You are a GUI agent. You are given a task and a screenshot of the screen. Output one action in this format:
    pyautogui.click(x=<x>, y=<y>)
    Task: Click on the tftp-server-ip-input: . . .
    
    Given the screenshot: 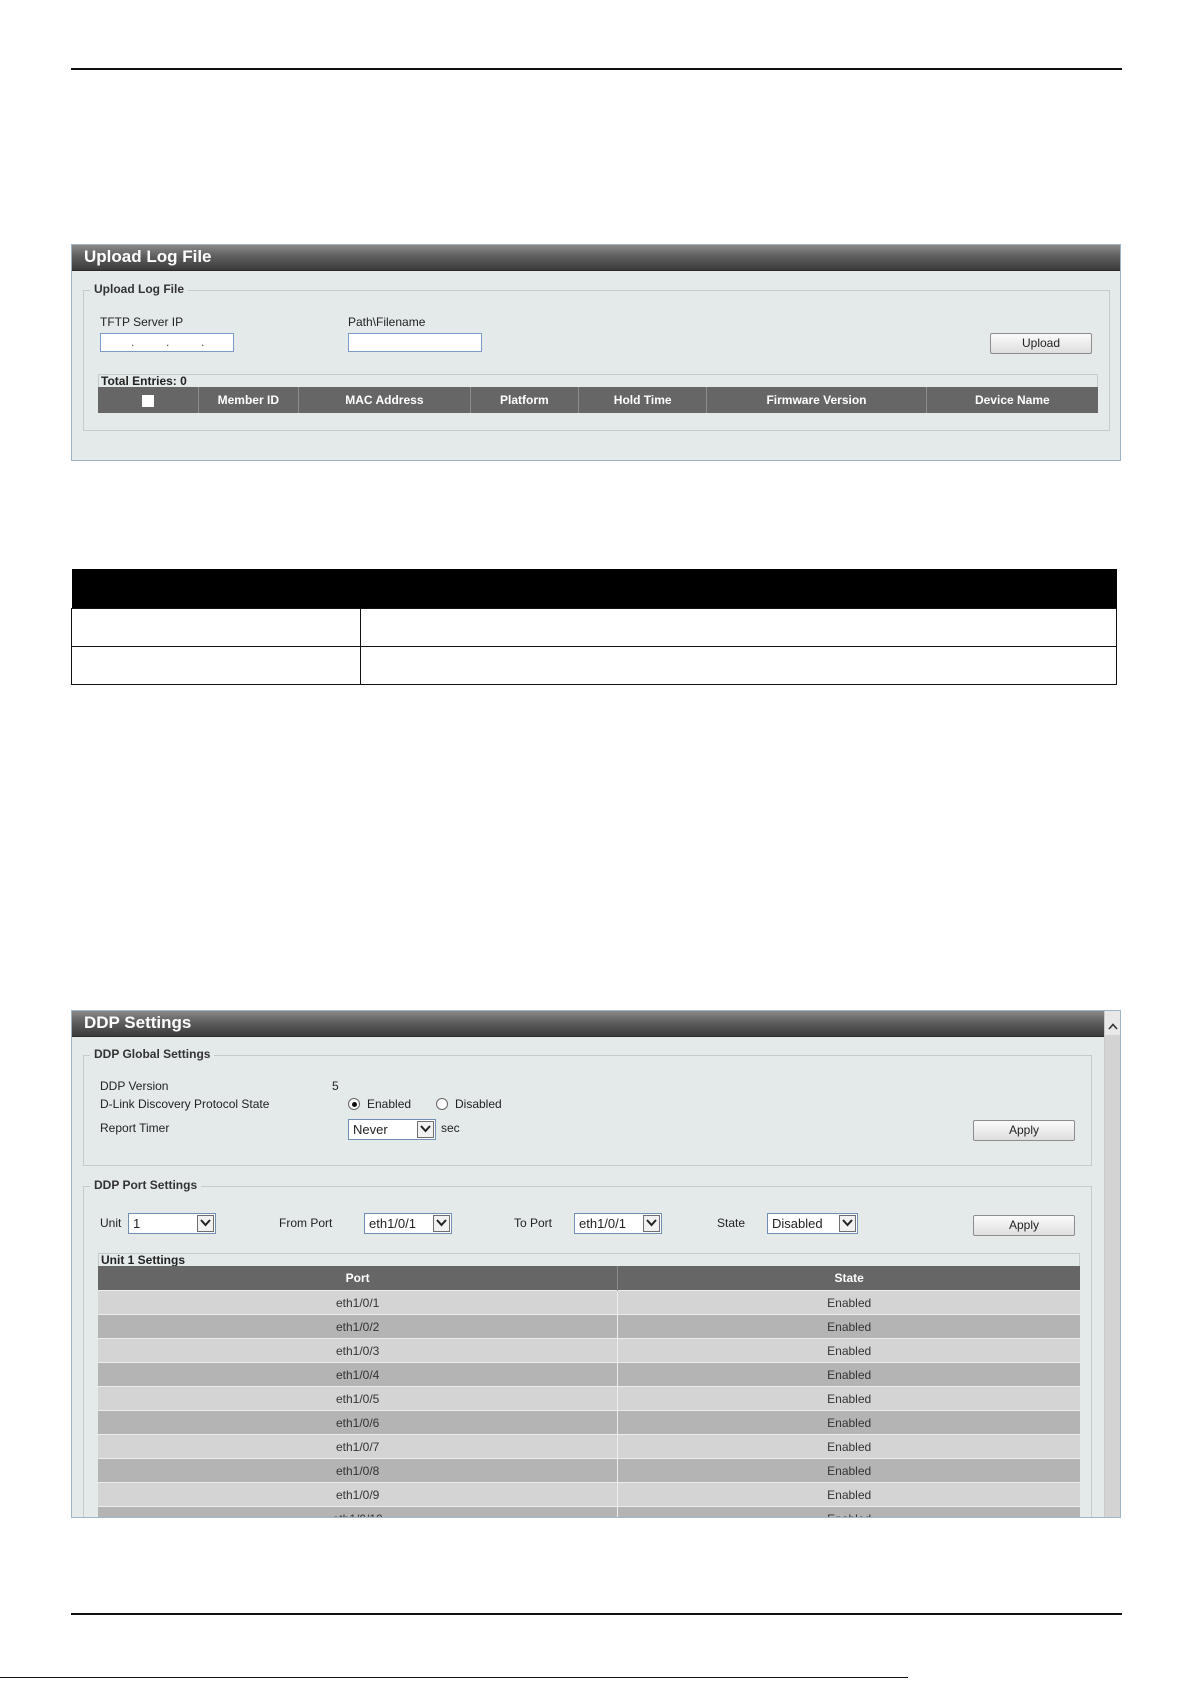 What is the action you would take?
    pyautogui.click(x=167, y=342)
    